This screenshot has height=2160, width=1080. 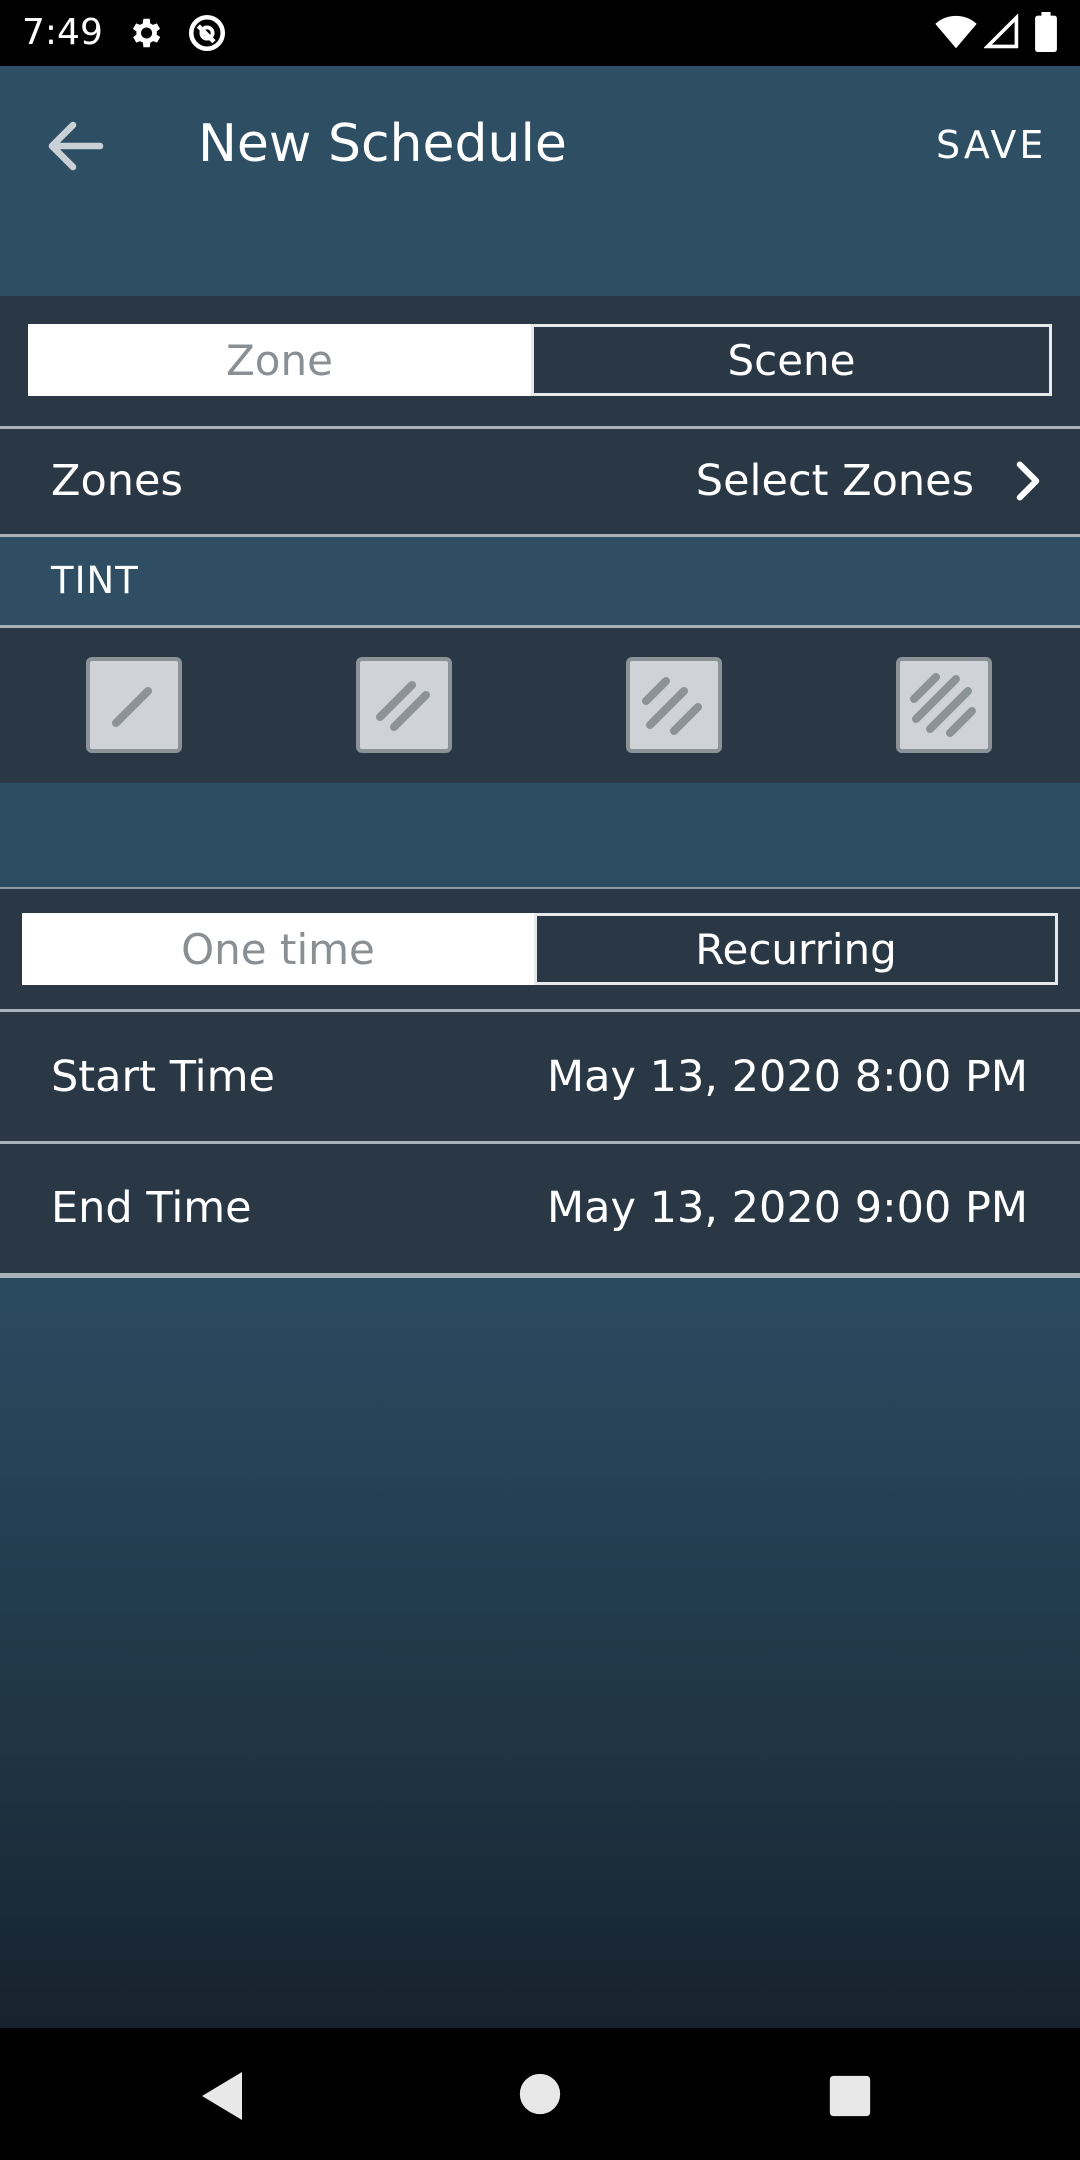 I want to click on battery-icon, so click(x=1046, y=32).